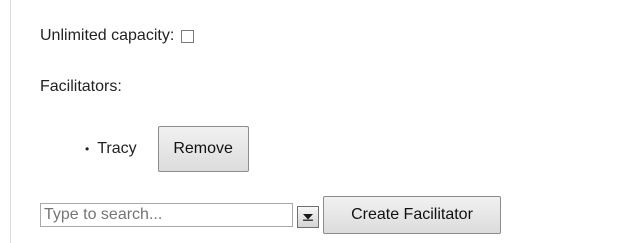 The height and width of the screenshot is (243, 637). I want to click on facilitator-name: Tracy, so click(117, 148).